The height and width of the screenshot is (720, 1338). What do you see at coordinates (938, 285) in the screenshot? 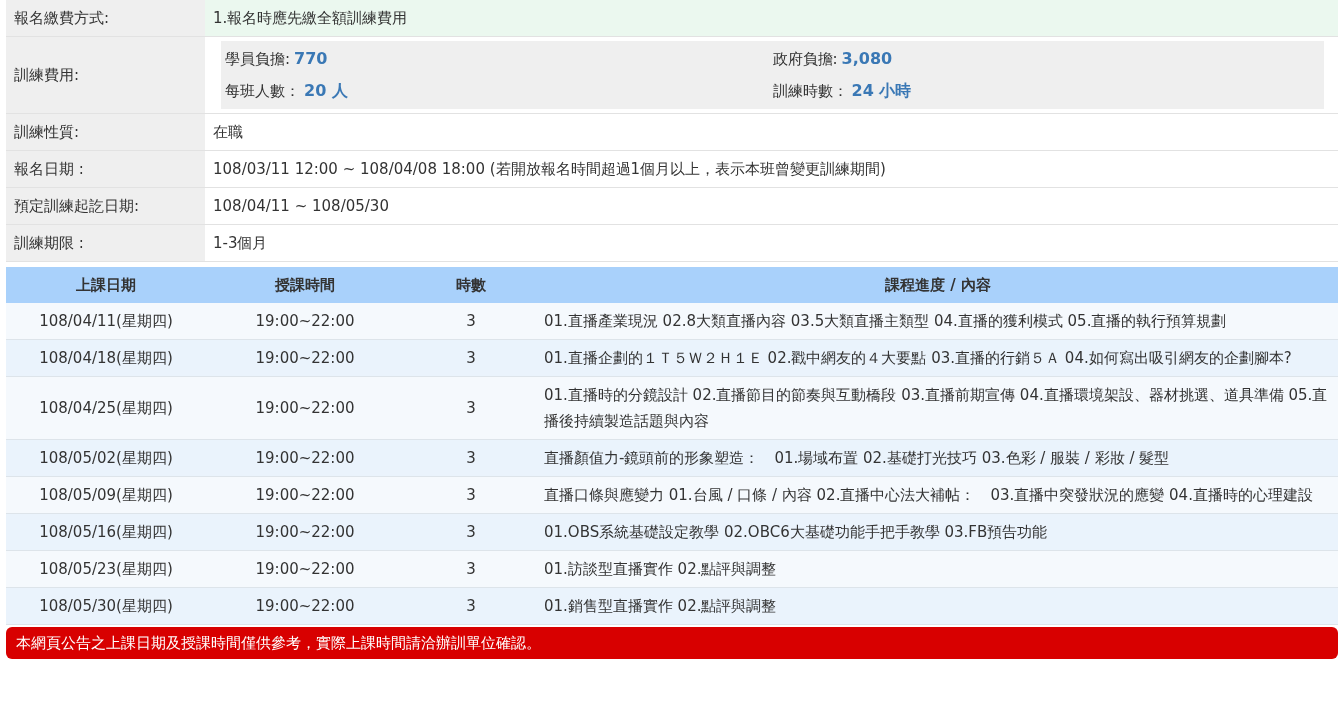
I see `column-header: 課程進度 / 內容` at bounding box center [938, 285].